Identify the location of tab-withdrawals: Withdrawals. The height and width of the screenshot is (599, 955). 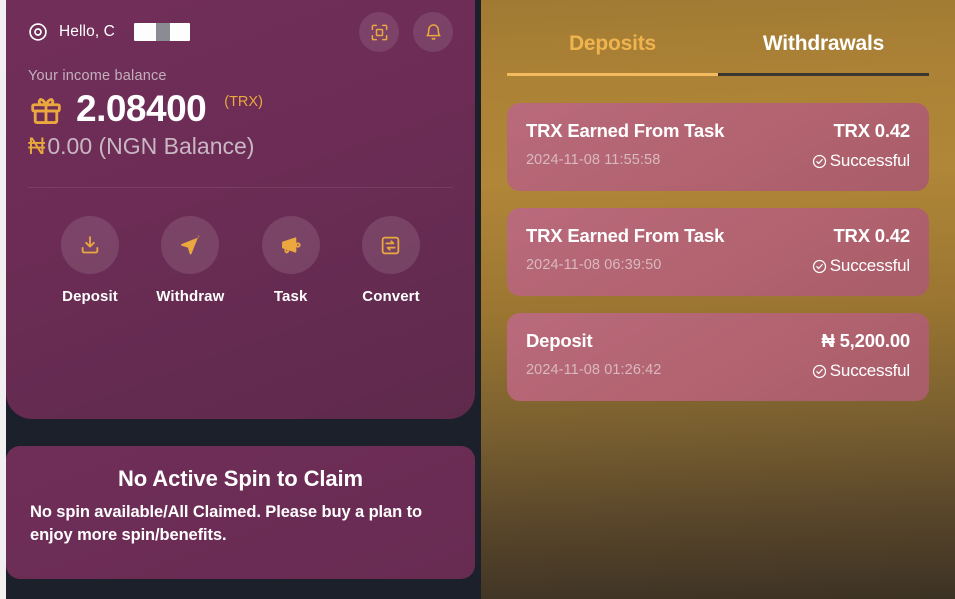
(823, 54).